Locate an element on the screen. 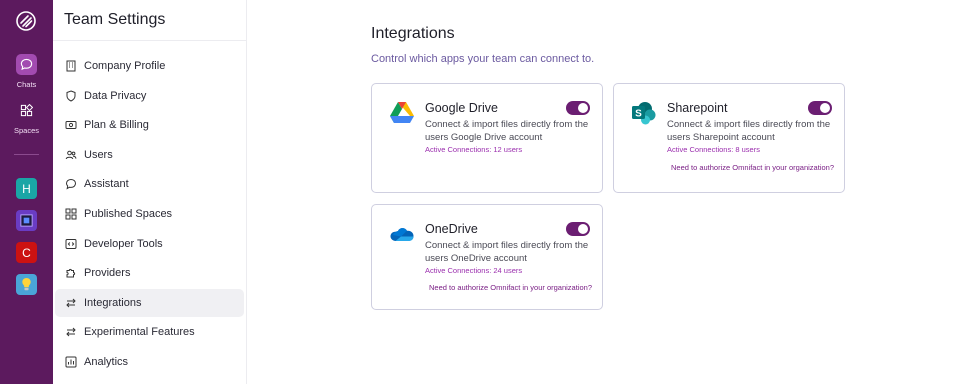  nav-label: Developer Tools is located at coordinates (123, 243).